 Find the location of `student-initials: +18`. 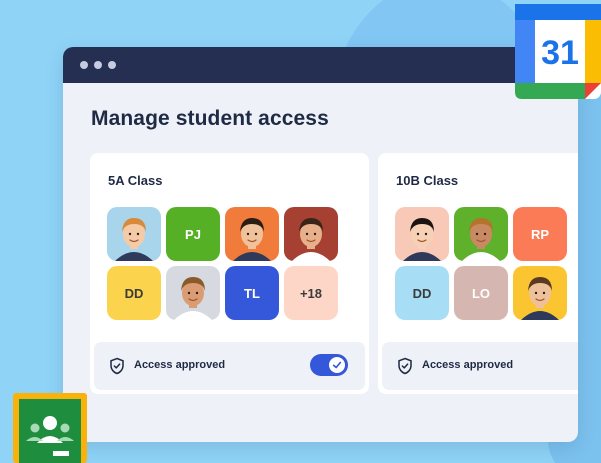

student-initials: +18 is located at coordinates (311, 293).